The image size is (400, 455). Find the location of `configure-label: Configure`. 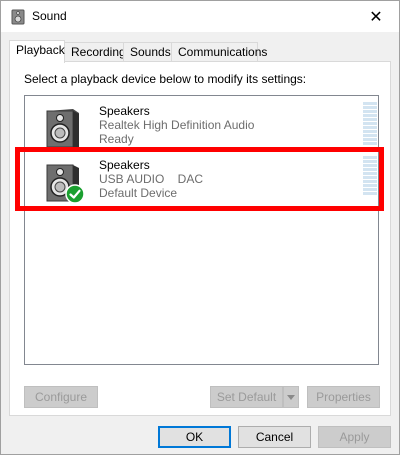

configure-label: Configure is located at coordinates (61, 397).